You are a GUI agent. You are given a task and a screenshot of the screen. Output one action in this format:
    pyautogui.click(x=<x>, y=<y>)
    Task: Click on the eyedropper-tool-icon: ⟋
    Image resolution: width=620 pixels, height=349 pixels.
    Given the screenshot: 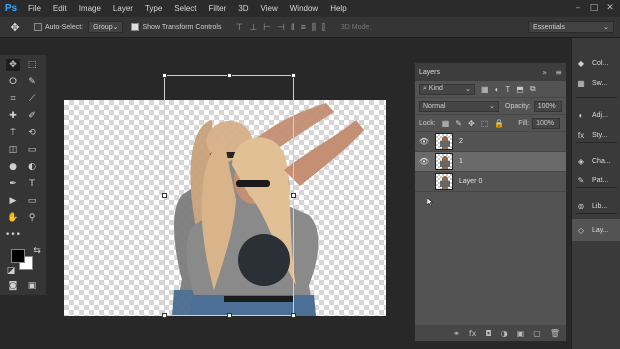 What is the action you would take?
    pyautogui.click(x=32, y=99)
    